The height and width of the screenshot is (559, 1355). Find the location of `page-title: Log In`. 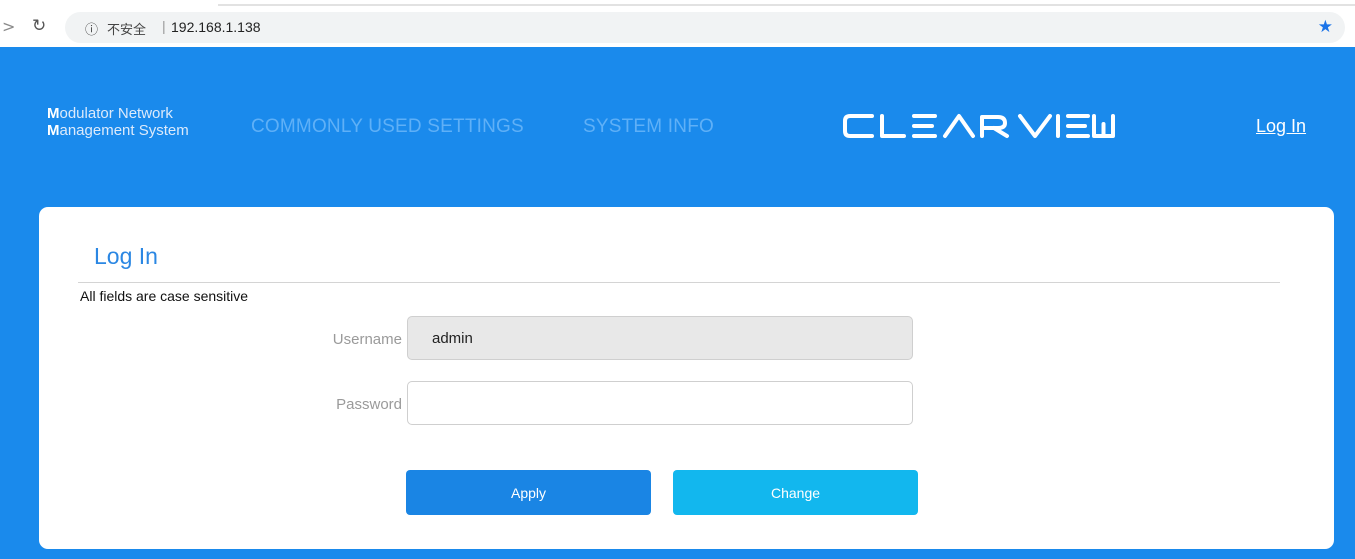

page-title: Log In is located at coordinates (126, 256).